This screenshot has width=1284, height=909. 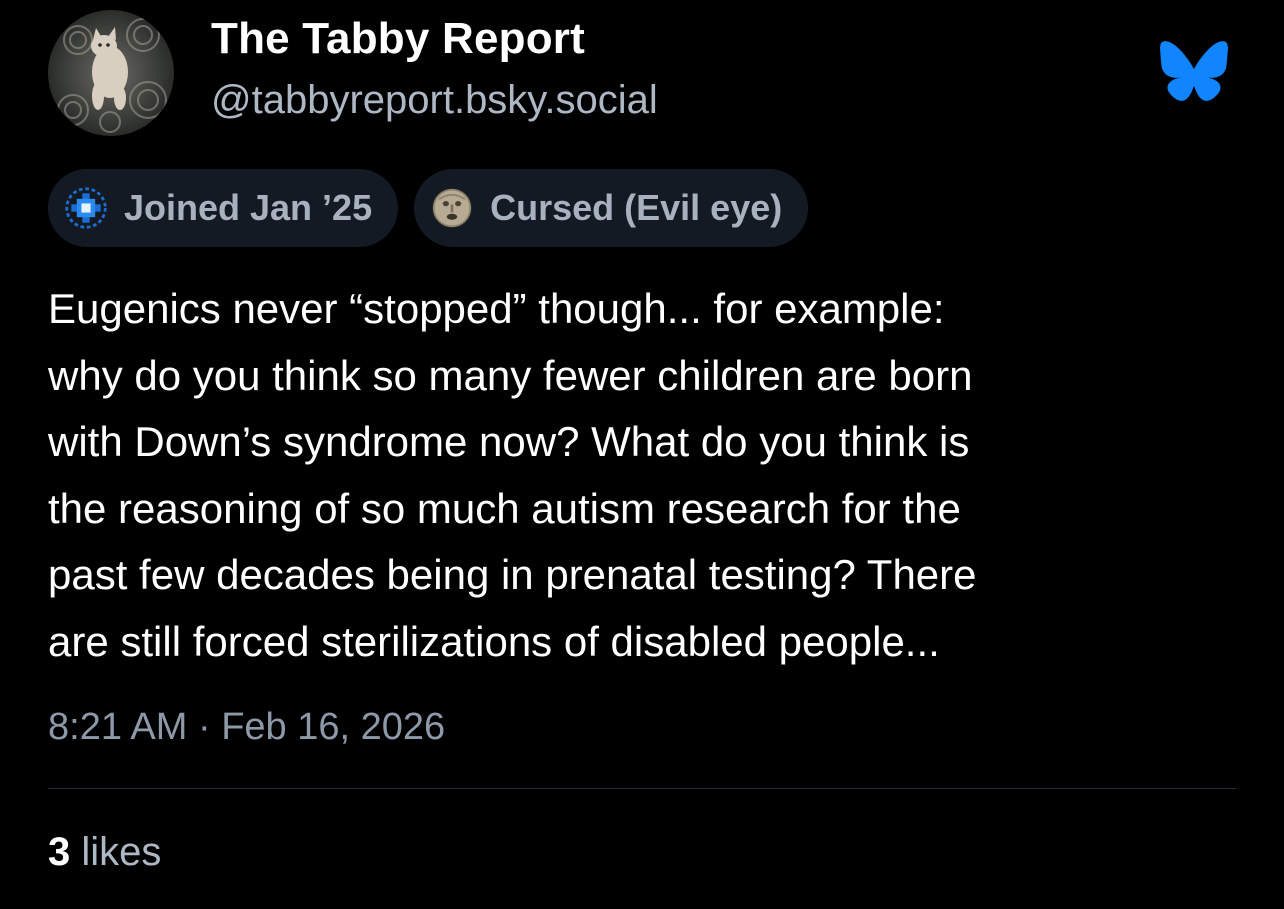 I want to click on cat-avatar-icon, so click(x=111, y=73).